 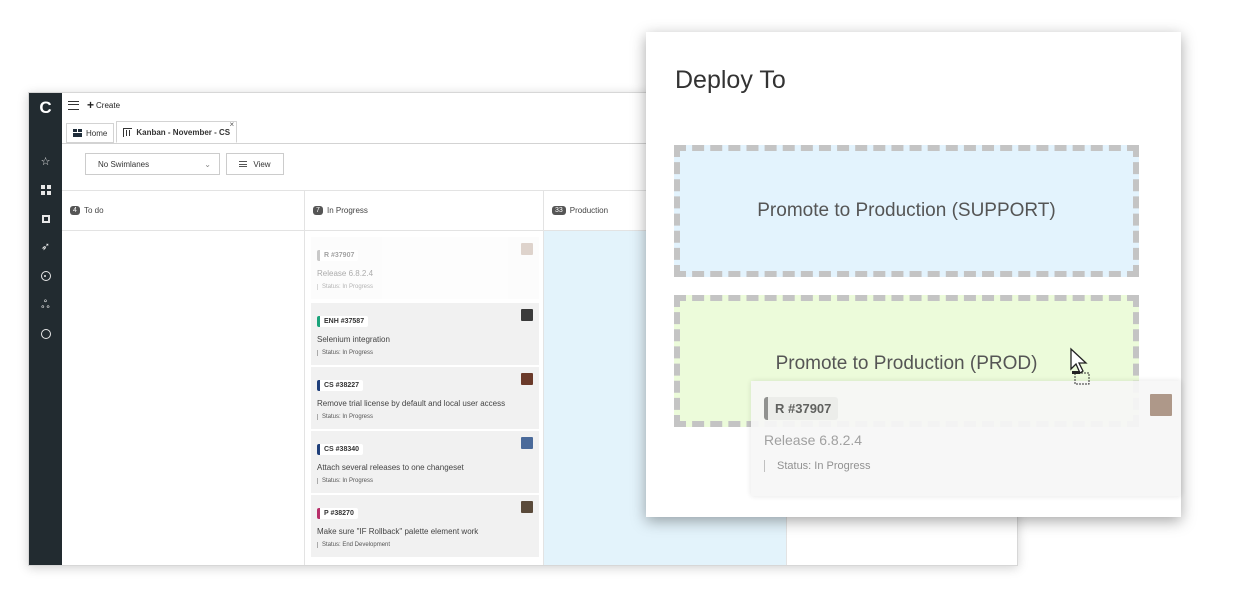 What do you see at coordinates (424, 211) in the screenshot?
I see `column-header: 7 In Progress` at bounding box center [424, 211].